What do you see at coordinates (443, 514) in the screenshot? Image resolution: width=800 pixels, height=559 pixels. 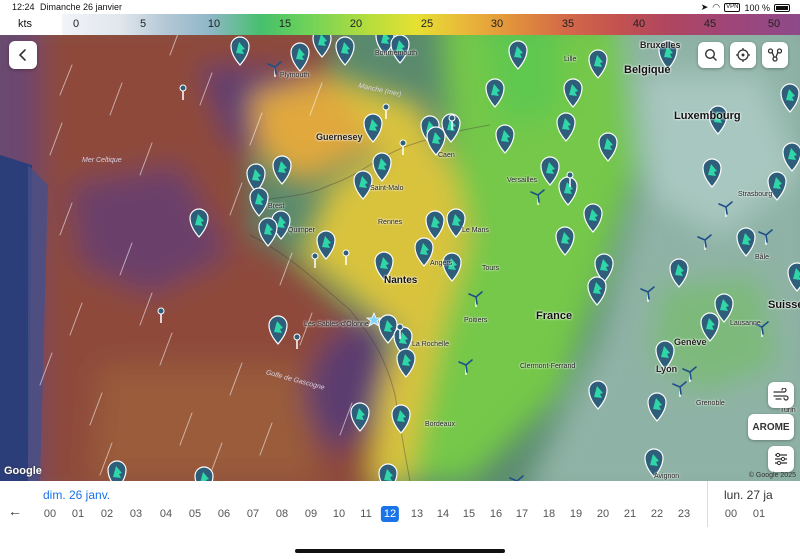 I see `hour-item: 14` at bounding box center [443, 514].